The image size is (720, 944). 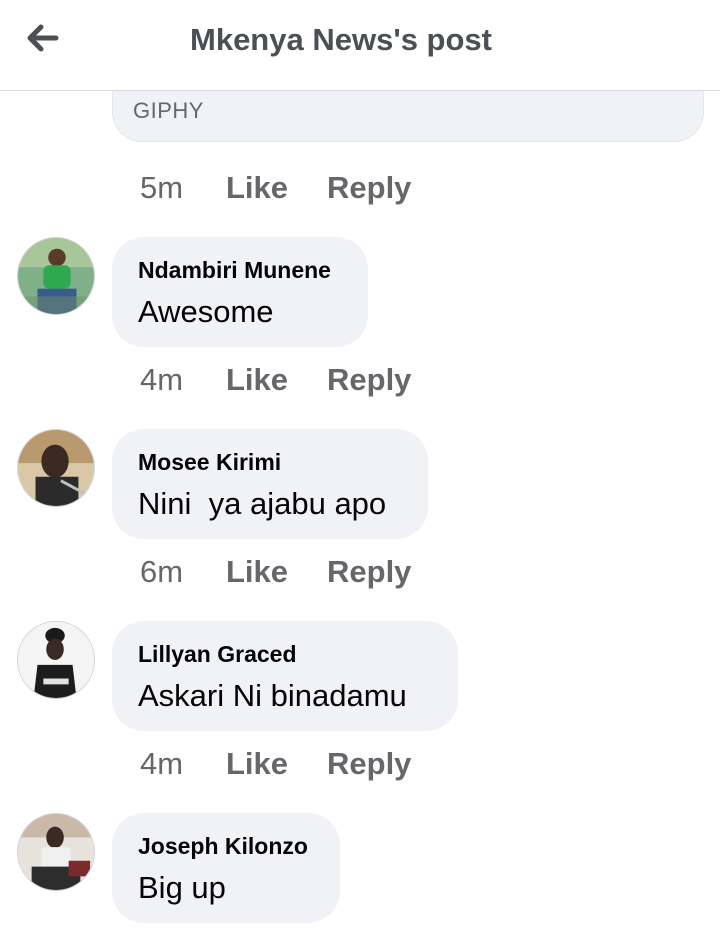 I want to click on comment-text: Nini ya ajabu apo, so click(x=262, y=503).